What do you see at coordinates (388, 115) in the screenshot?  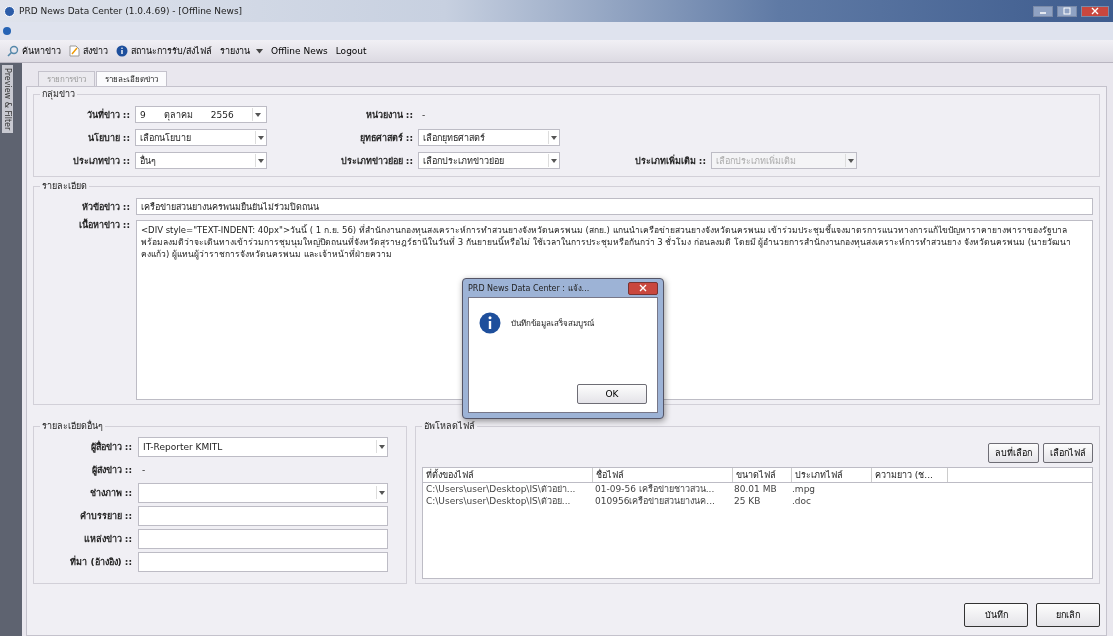 I see `field-label: หน่วยงาน ::` at bounding box center [388, 115].